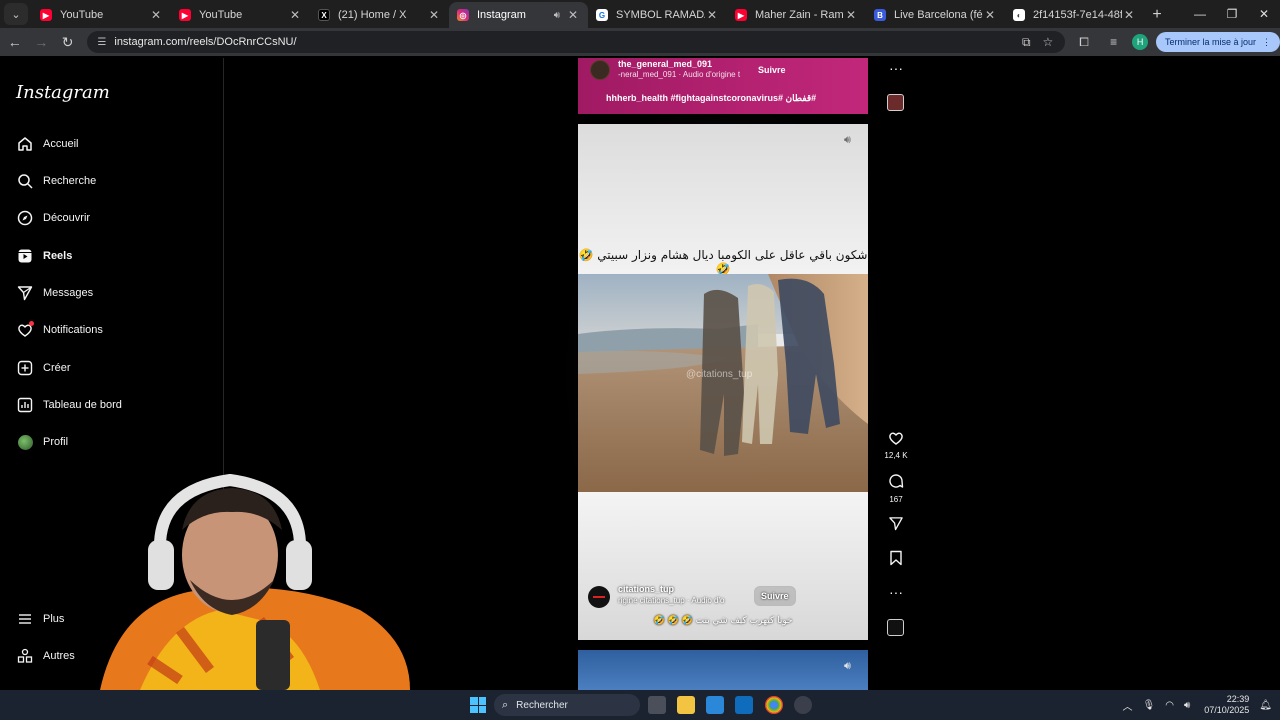 This screenshot has width=1280, height=720. What do you see at coordinates (896, 499) in the screenshot?
I see `comment-count: 167` at bounding box center [896, 499].